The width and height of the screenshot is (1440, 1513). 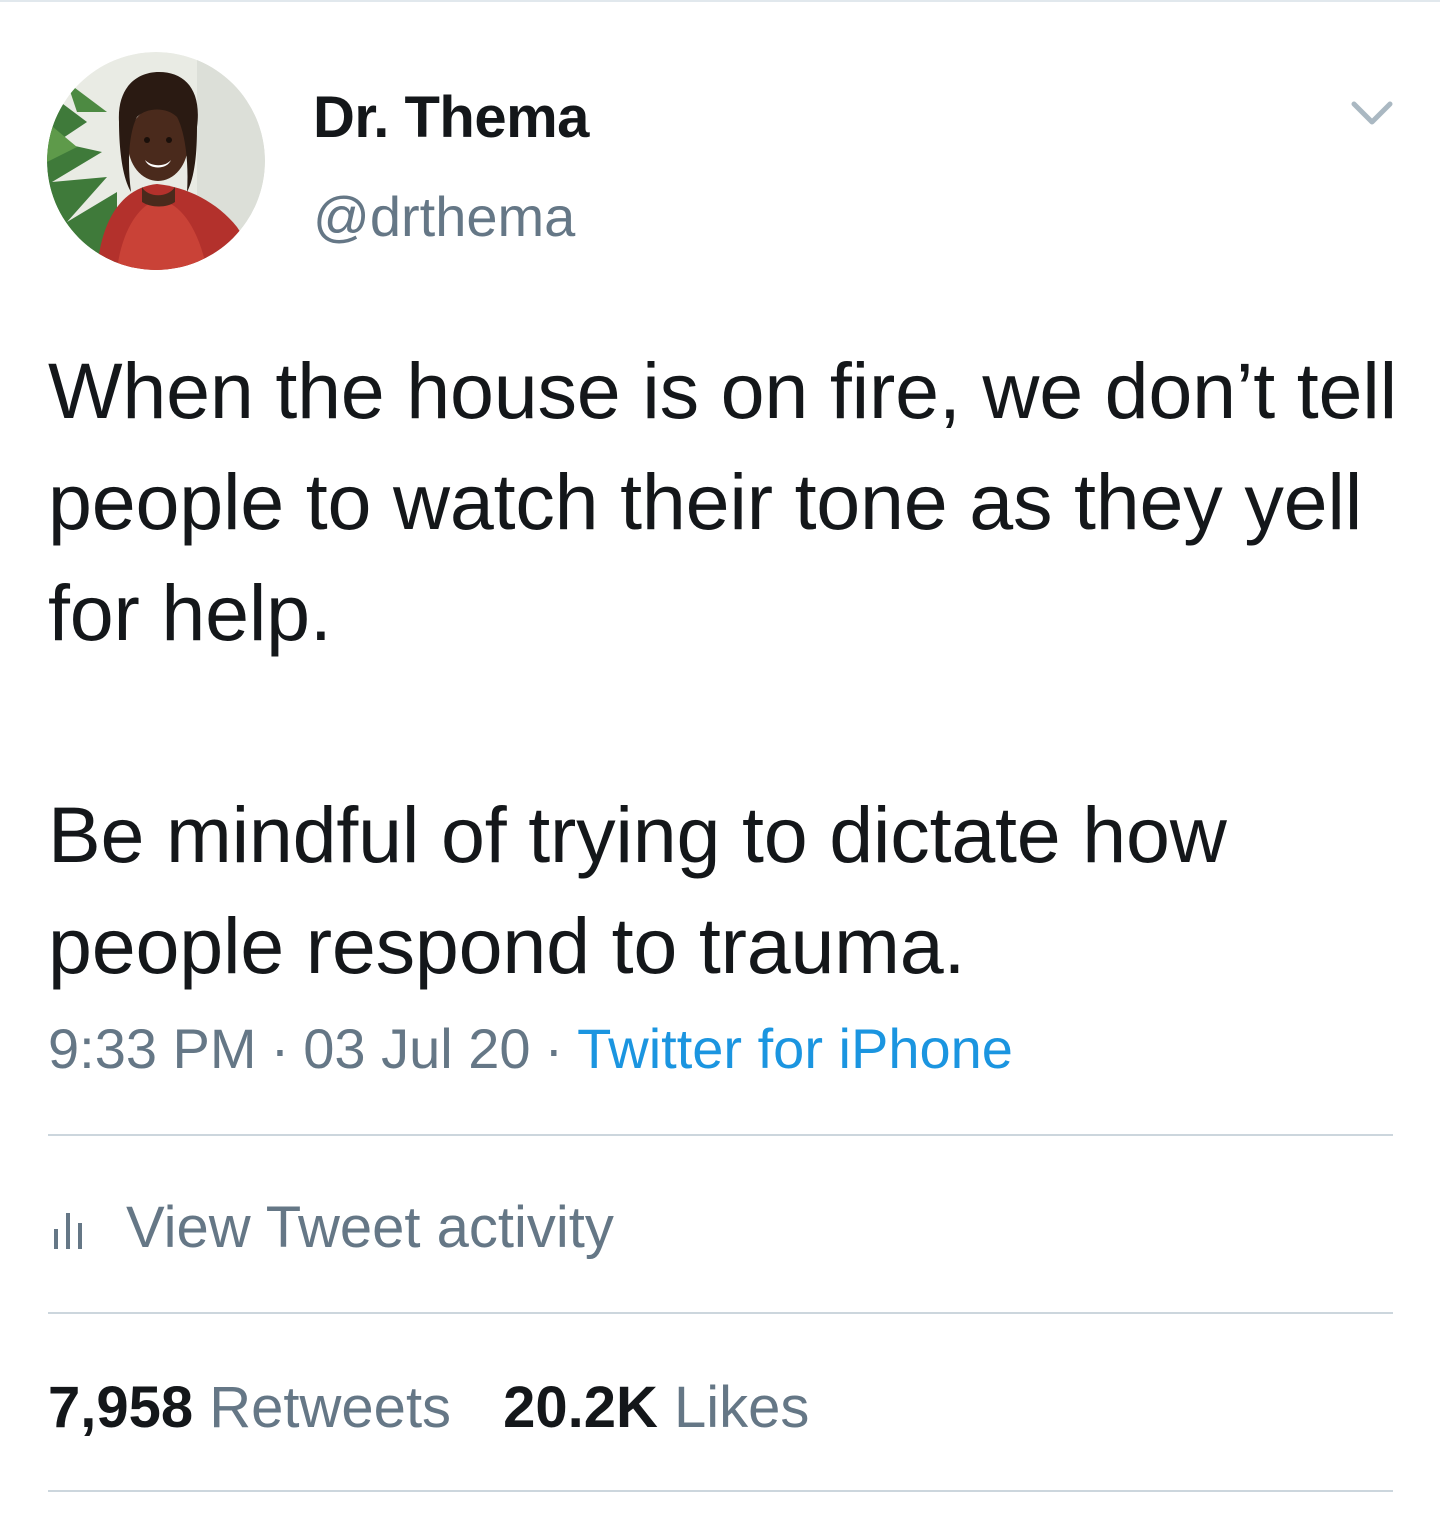 What do you see at coordinates (444, 216) in the screenshot?
I see `author-handle: @drthema` at bounding box center [444, 216].